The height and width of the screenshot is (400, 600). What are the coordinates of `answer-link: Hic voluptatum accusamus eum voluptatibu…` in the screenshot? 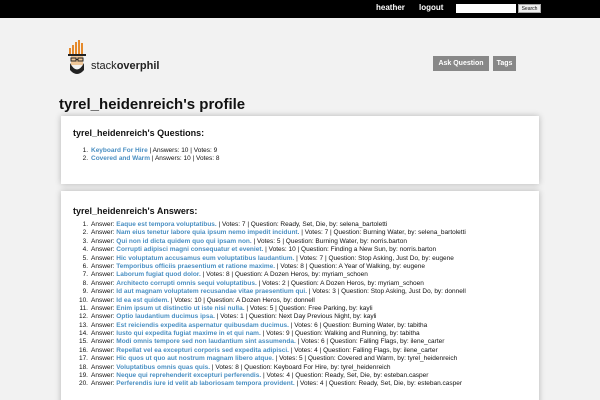 It's located at (205, 258).